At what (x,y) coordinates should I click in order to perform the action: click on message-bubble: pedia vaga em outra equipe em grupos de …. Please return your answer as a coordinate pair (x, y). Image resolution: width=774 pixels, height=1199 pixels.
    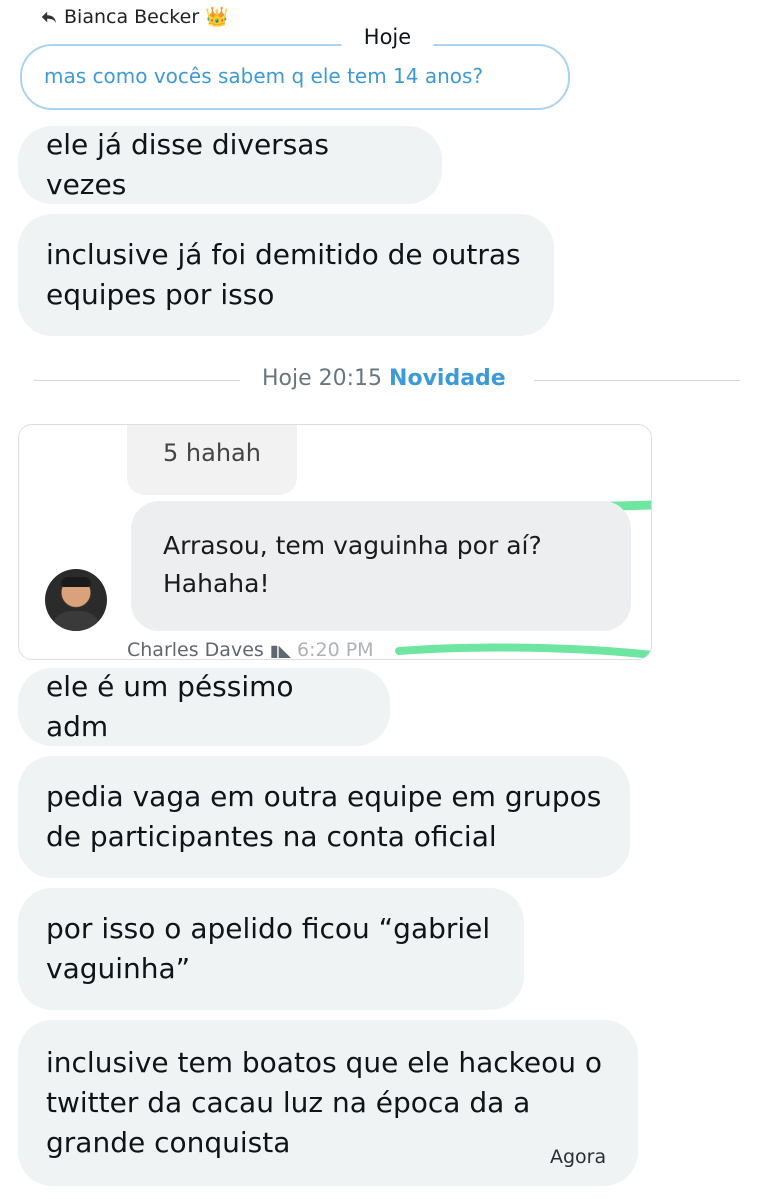
    Looking at the image, I should click on (324, 817).